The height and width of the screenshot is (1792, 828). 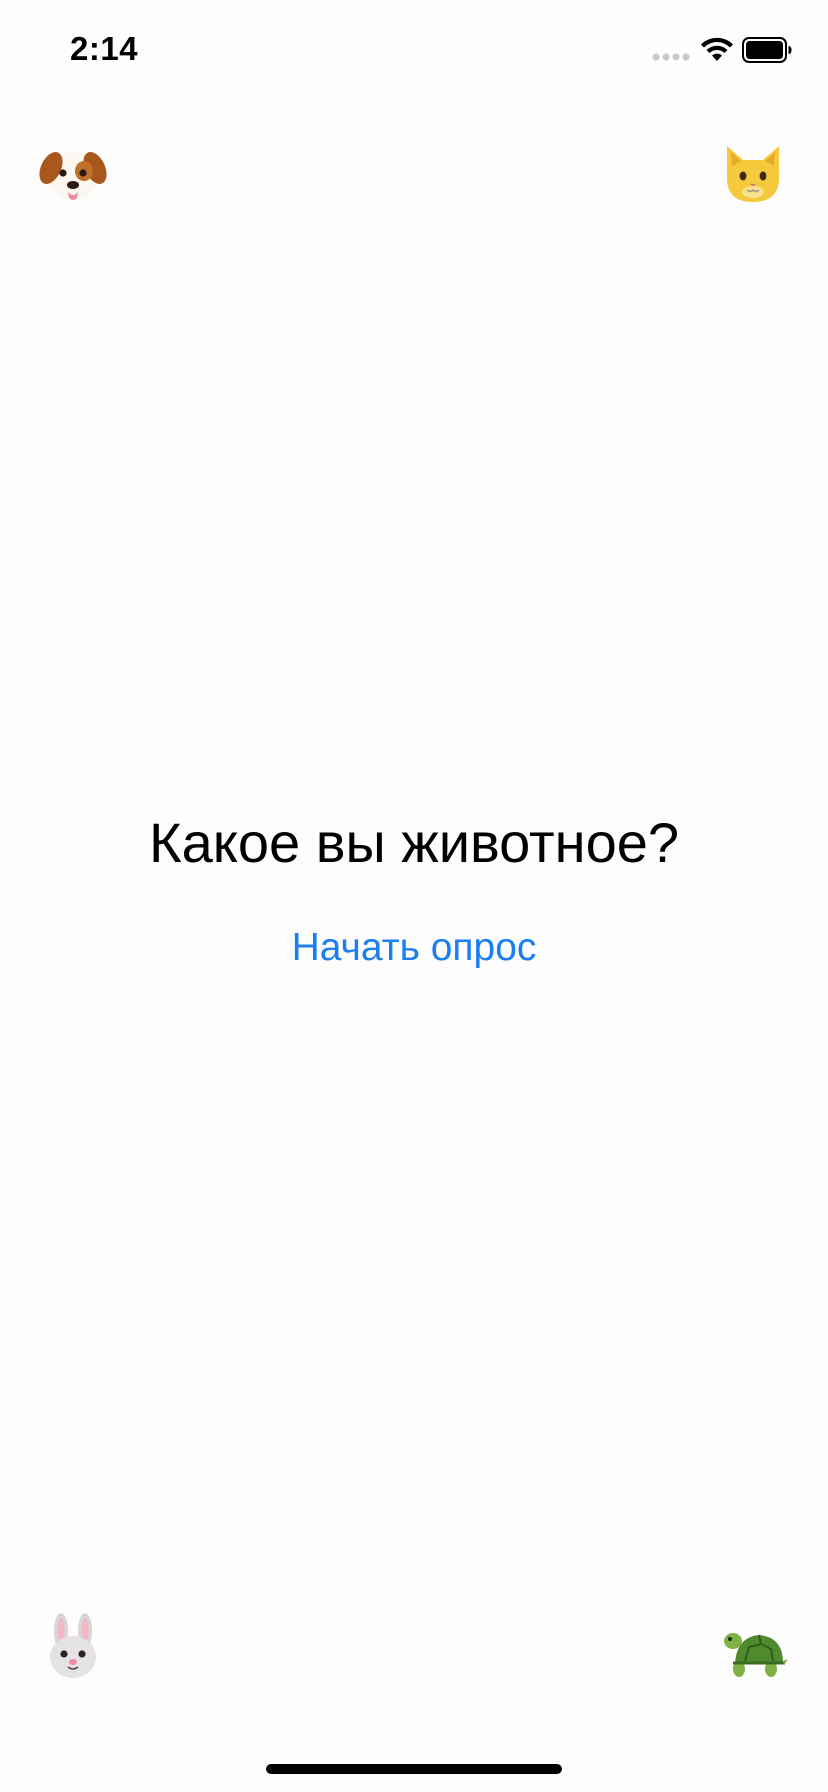 I want to click on battery-icon, so click(x=767, y=50).